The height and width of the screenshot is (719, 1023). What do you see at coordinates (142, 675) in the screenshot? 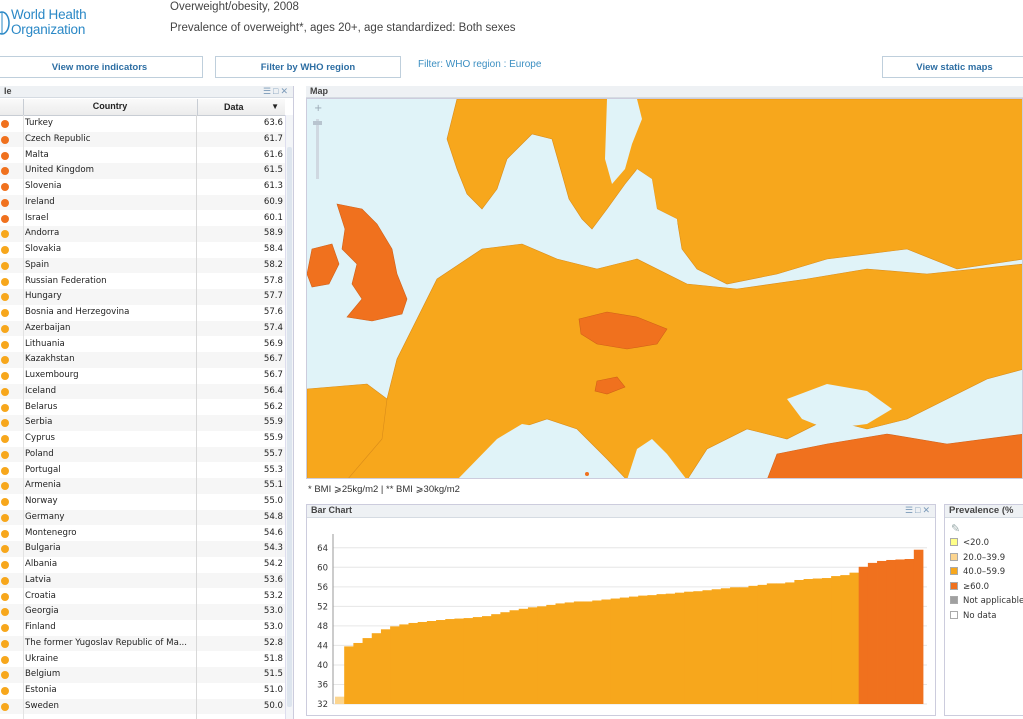
I see `table-row: Belgium 51.5` at bounding box center [142, 675].